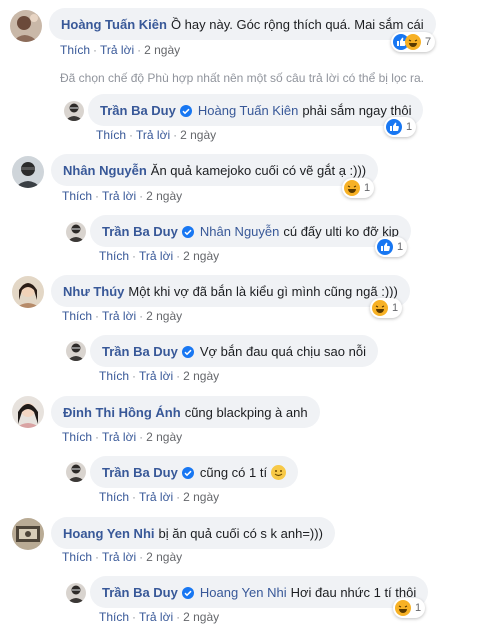 Image resolution: width=497 pixels, height=625 pixels. I want to click on comment-bubble: Đinh Thi Hồng Ánh cũng blackping à anh, so click(185, 412).